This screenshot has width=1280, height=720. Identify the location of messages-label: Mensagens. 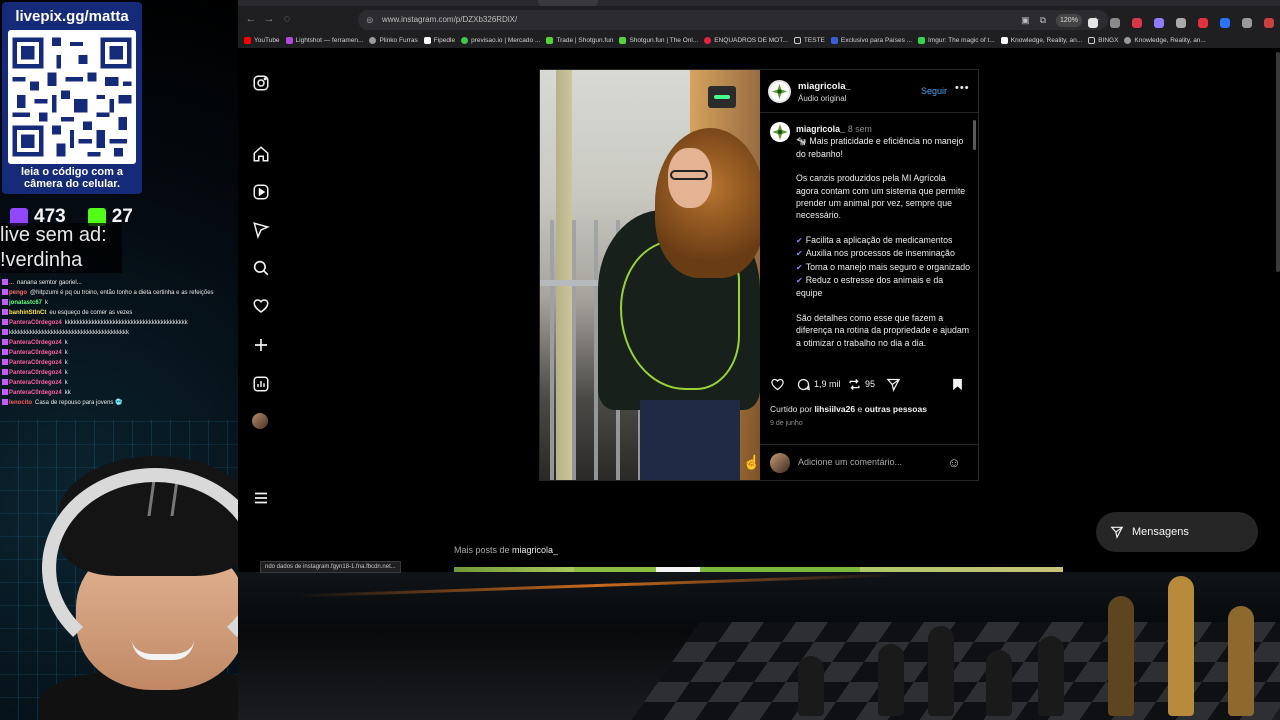
(1160, 532).